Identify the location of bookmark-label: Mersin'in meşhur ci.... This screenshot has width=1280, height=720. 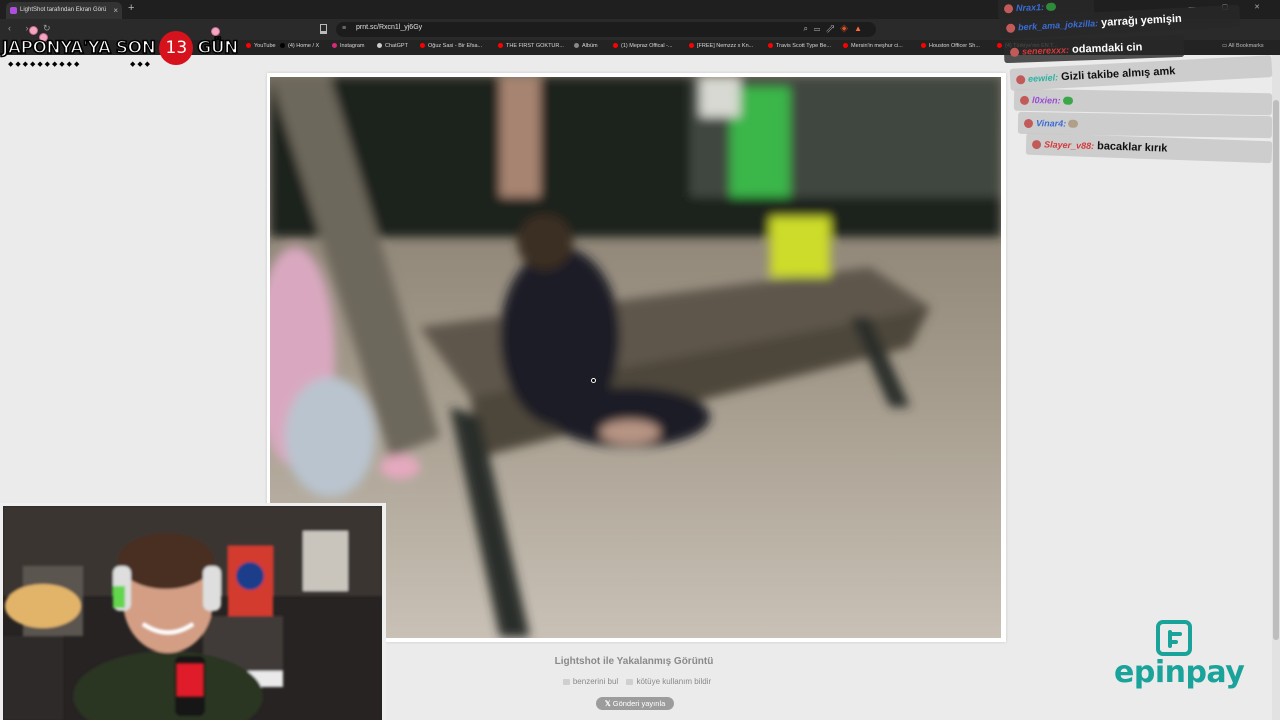
(877, 46).